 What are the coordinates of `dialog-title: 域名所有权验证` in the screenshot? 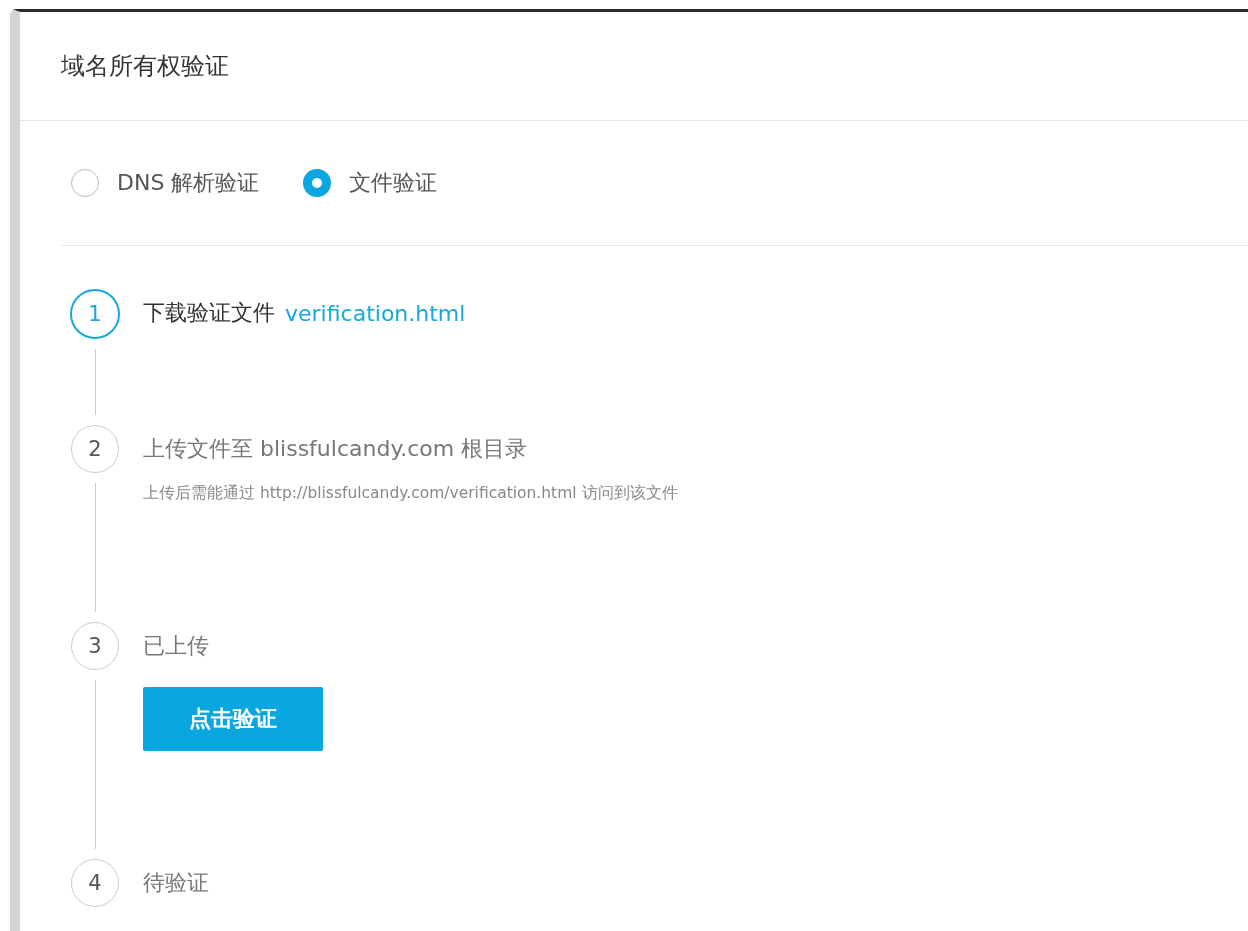 It's located at (145, 66).